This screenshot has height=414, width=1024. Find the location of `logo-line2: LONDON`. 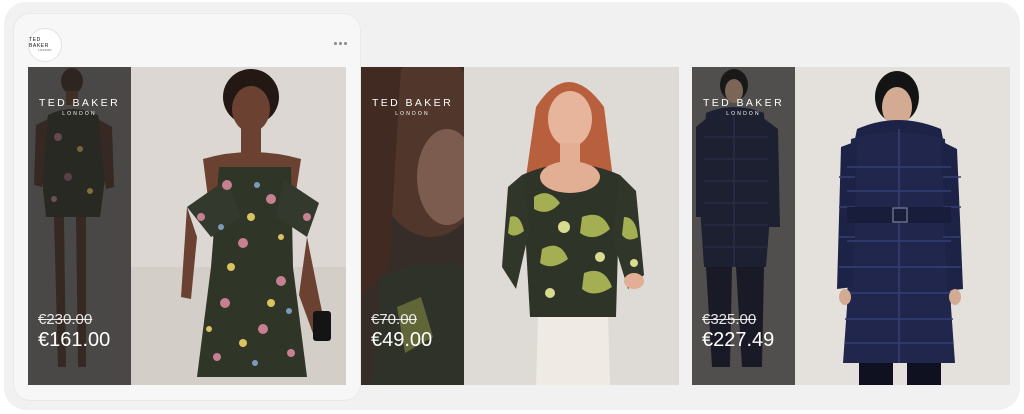

logo-line2: LONDON is located at coordinates (45, 50).